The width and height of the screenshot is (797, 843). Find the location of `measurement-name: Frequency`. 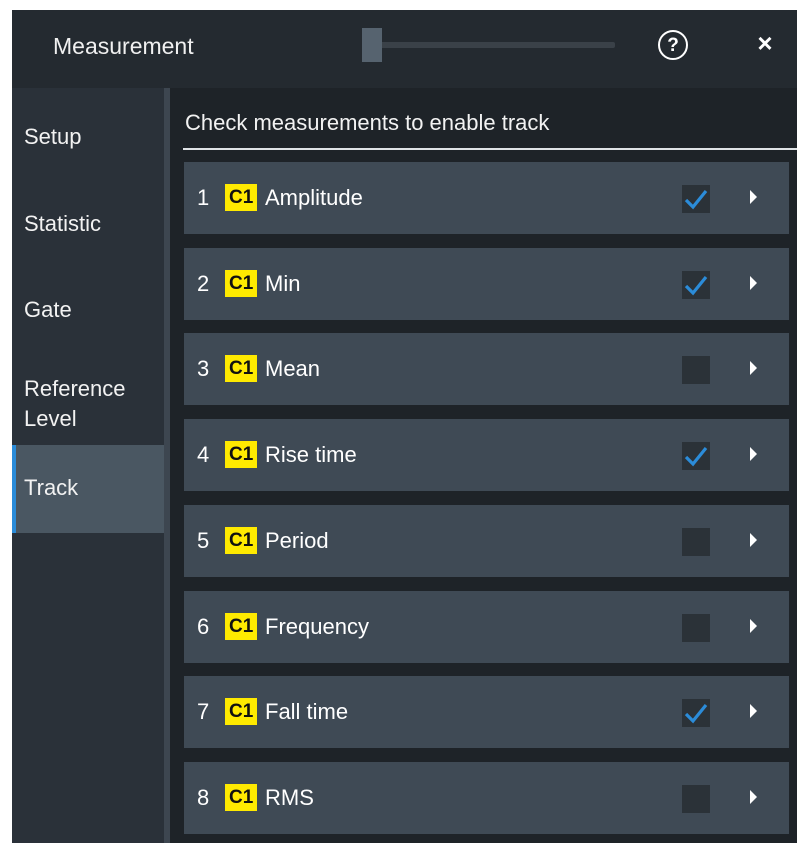

measurement-name: Frequency is located at coordinates (317, 626).